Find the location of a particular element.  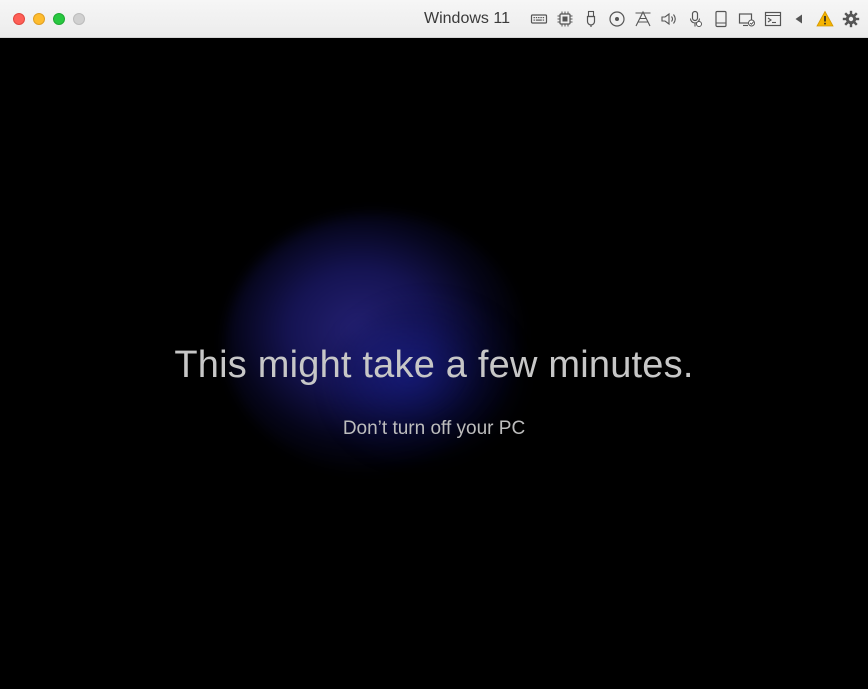

cd-dvd-icon is located at coordinates (617, 19).